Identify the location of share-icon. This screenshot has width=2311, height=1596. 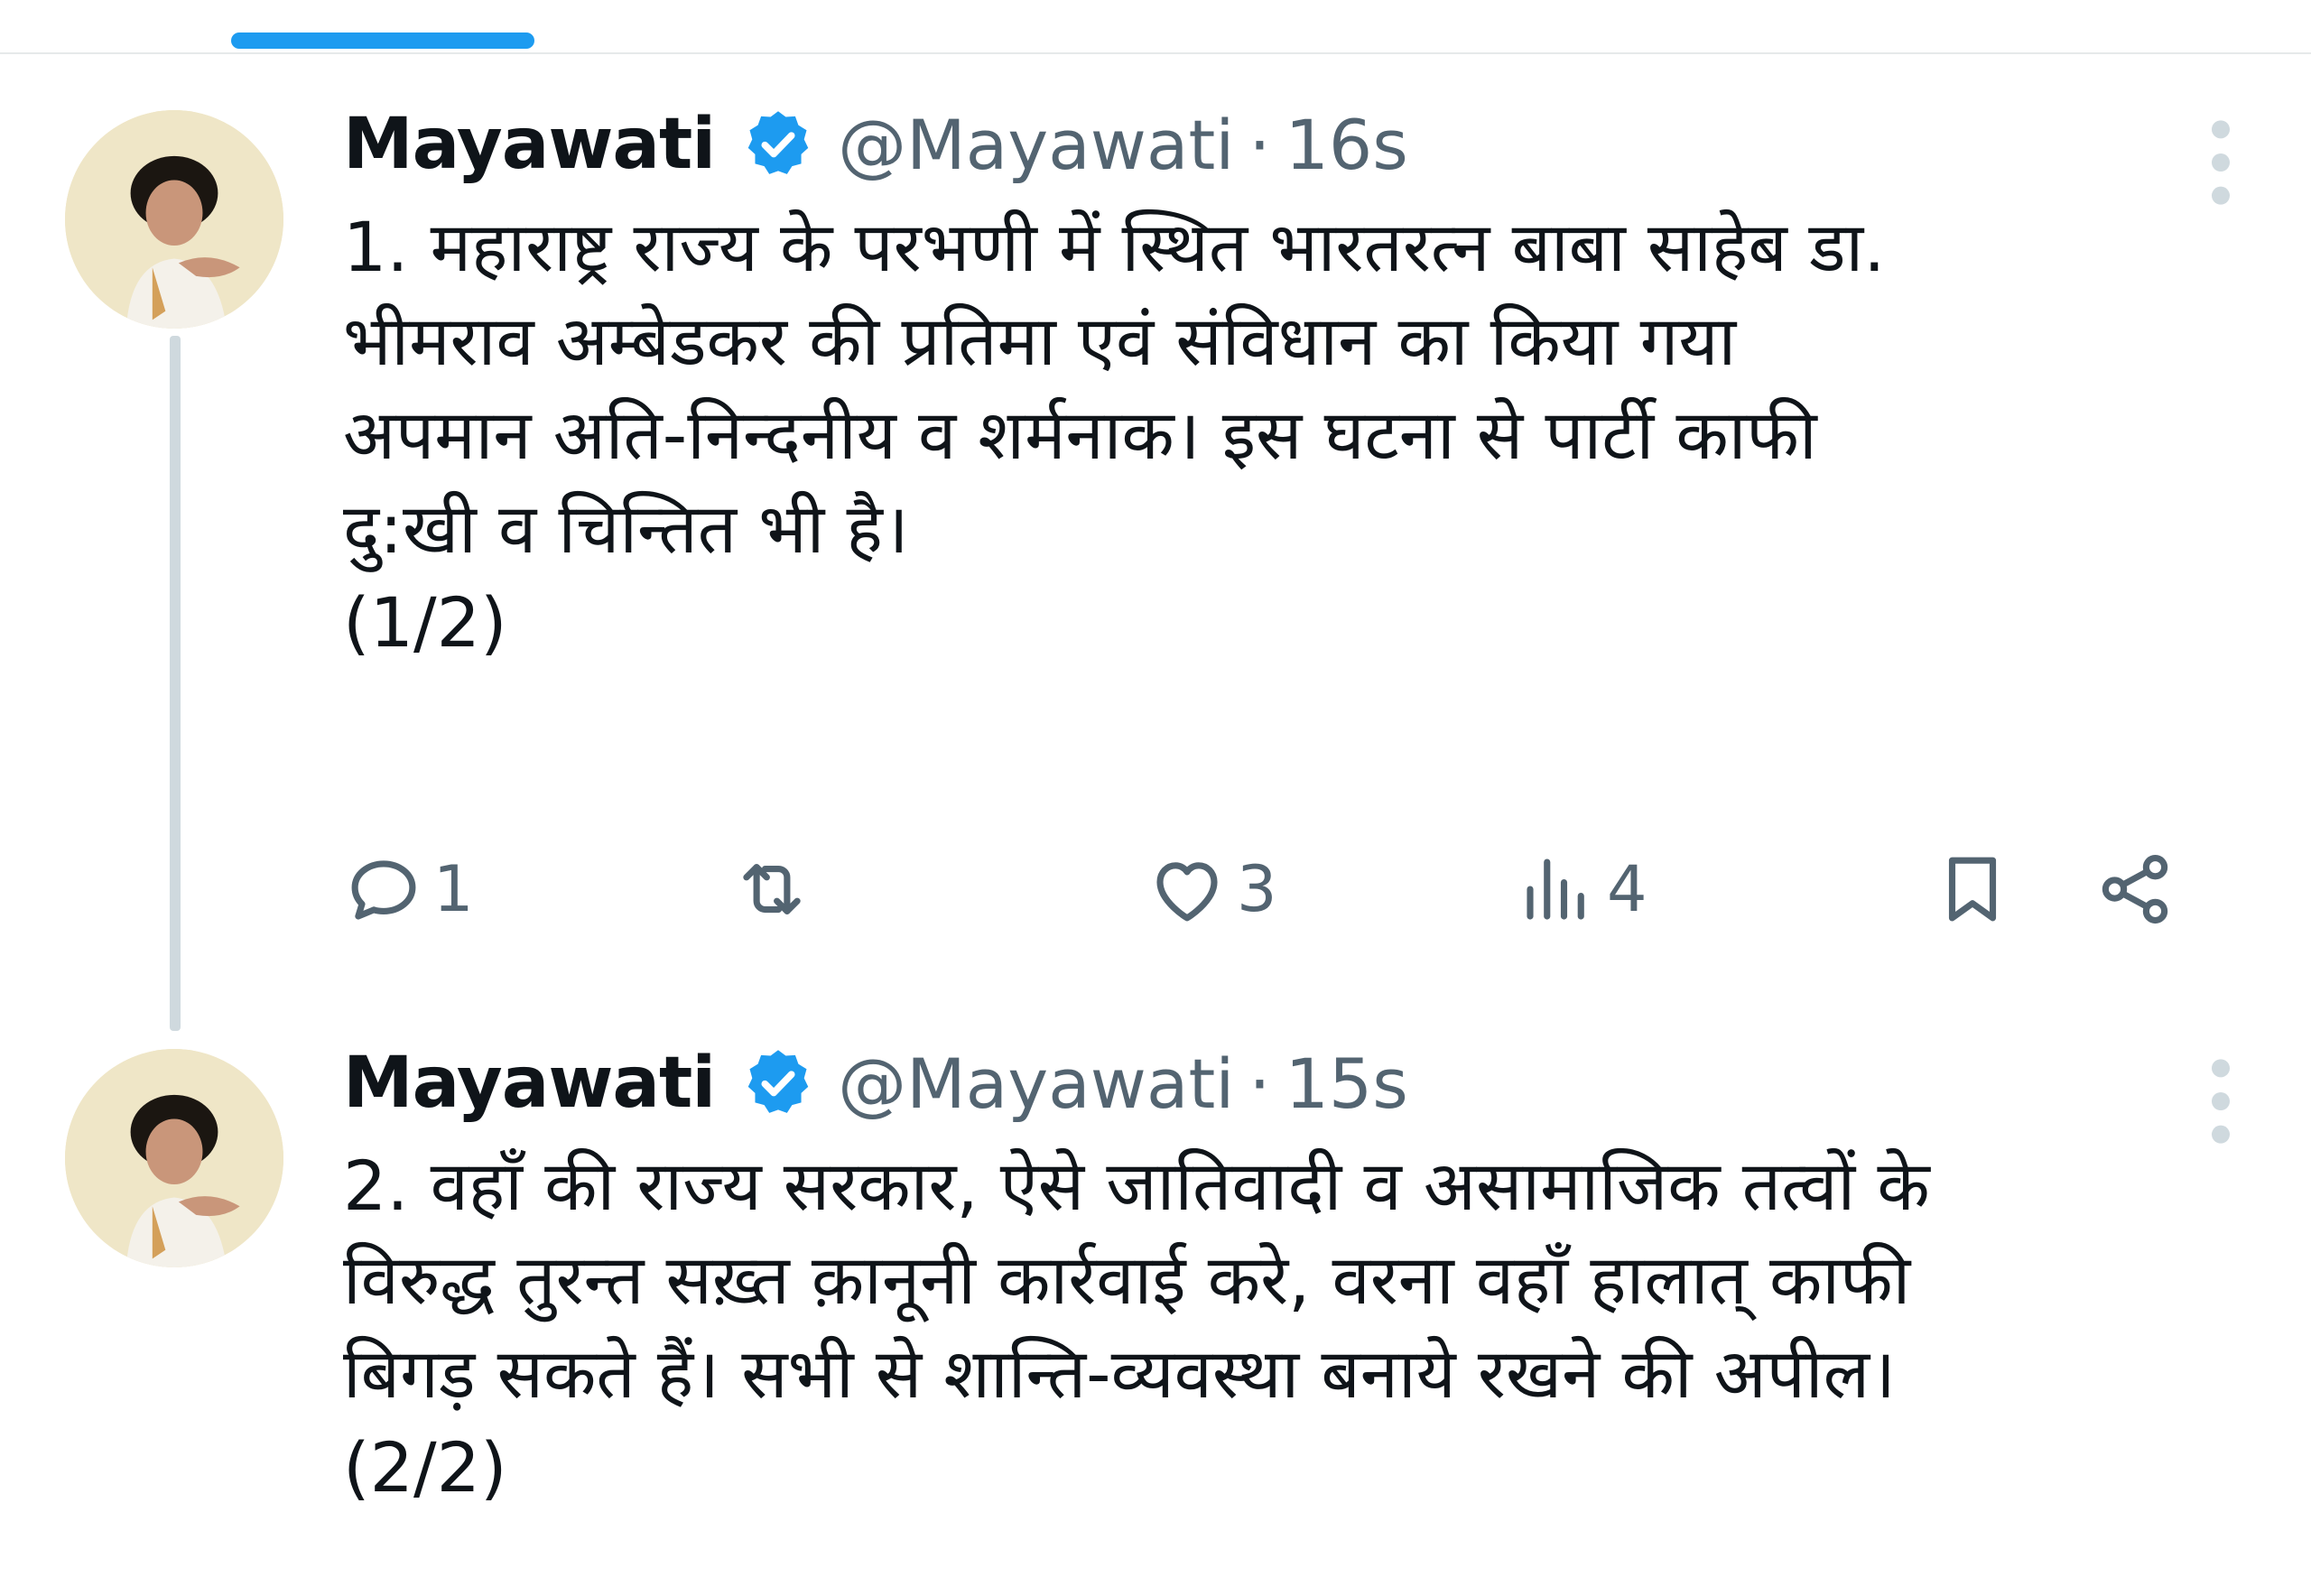
(2135, 889).